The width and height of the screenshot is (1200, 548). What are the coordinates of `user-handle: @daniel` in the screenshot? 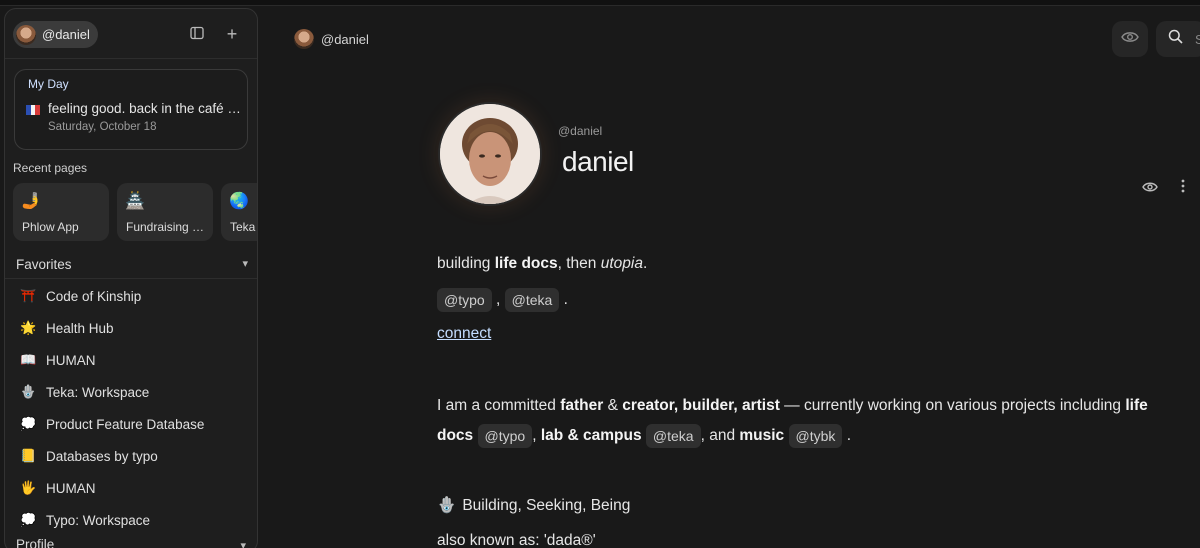 It's located at (66, 34).